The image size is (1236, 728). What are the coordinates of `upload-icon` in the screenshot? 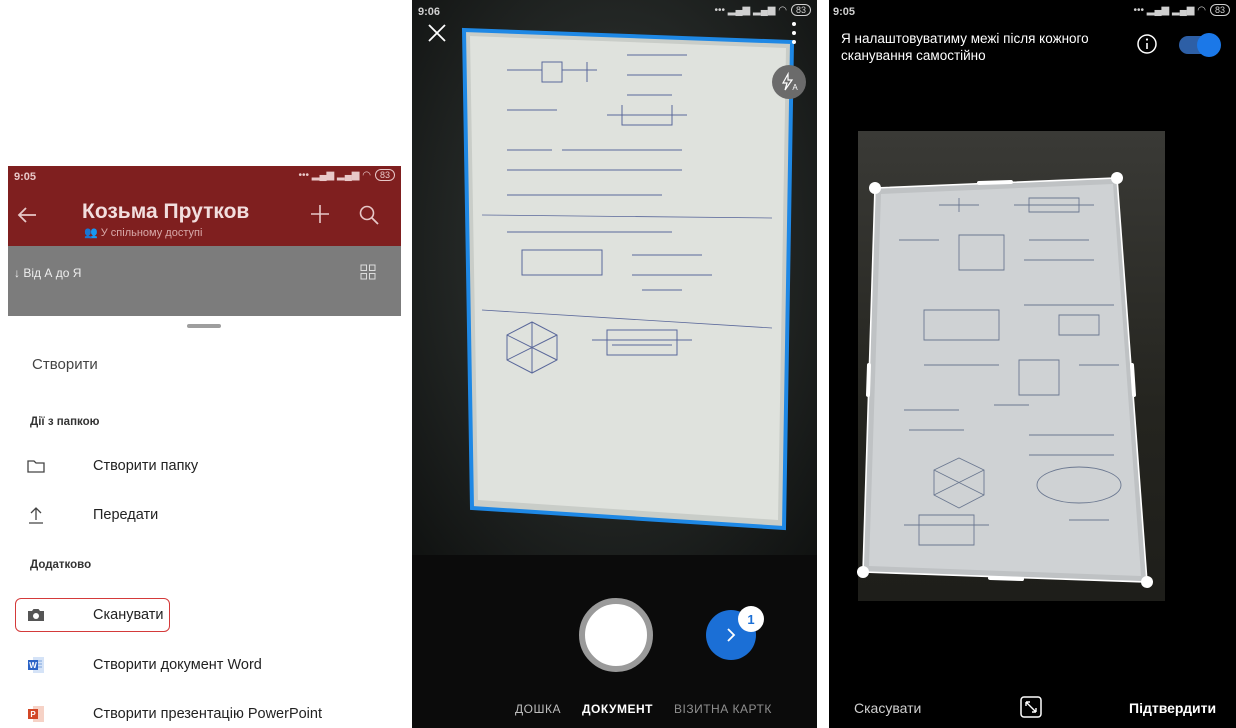 It's located at (36, 515).